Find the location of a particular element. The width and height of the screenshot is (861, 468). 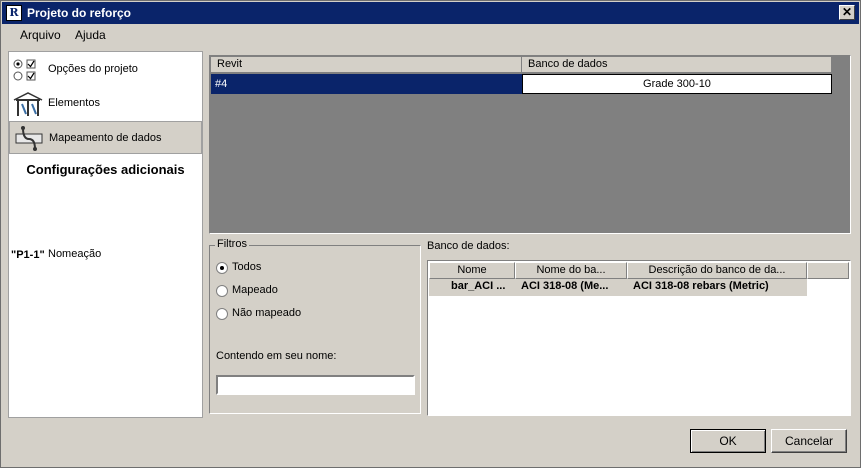

column-header-revit: Revit is located at coordinates (366, 65).